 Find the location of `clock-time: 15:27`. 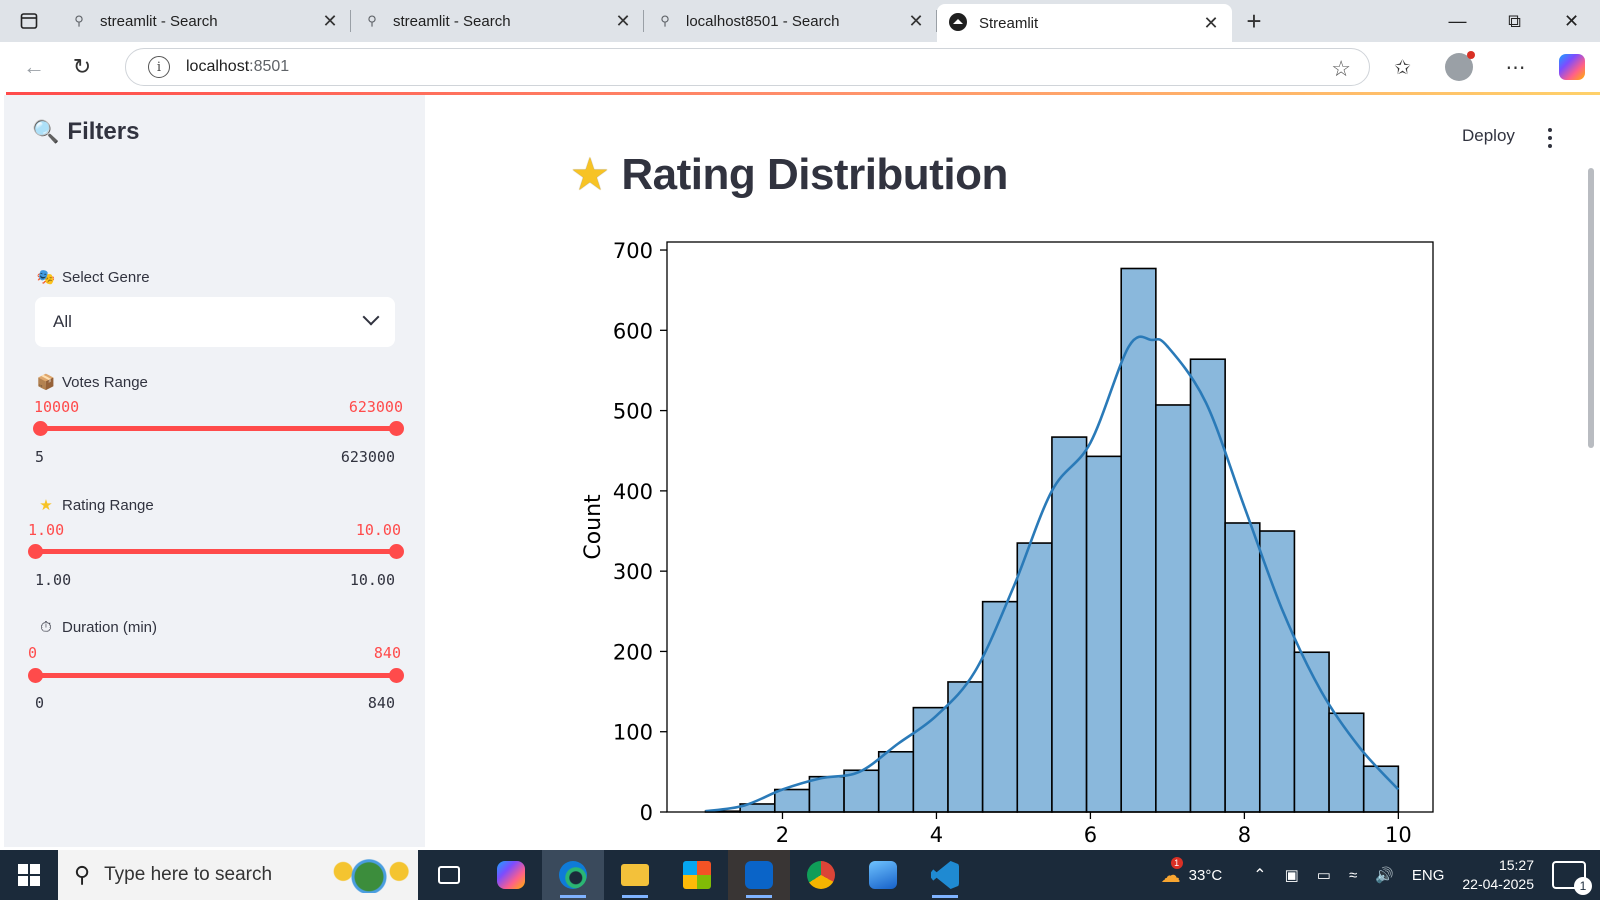

clock-time: 15:27 is located at coordinates (1516, 865).